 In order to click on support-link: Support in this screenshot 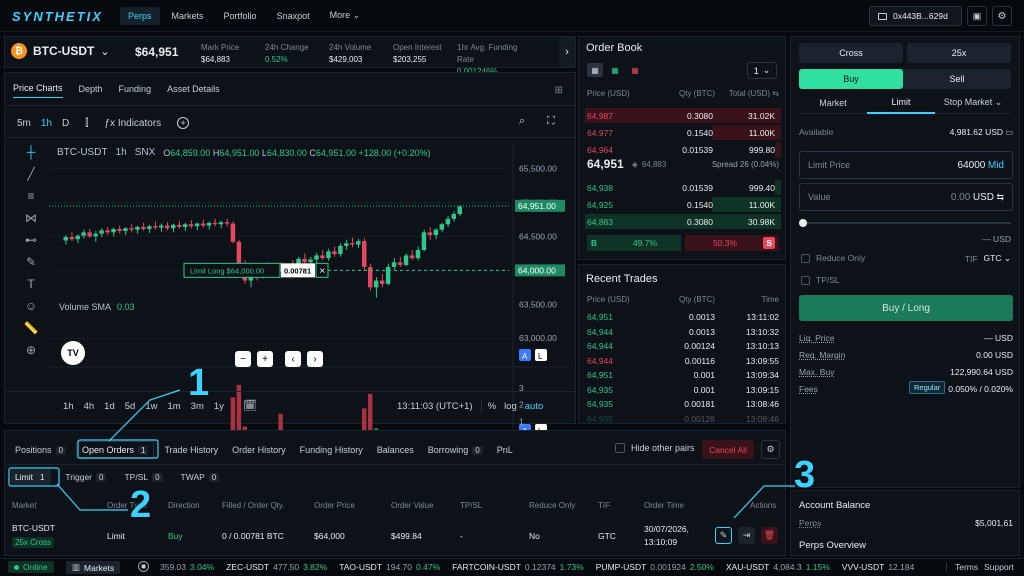, I will do `click(999, 567)`.